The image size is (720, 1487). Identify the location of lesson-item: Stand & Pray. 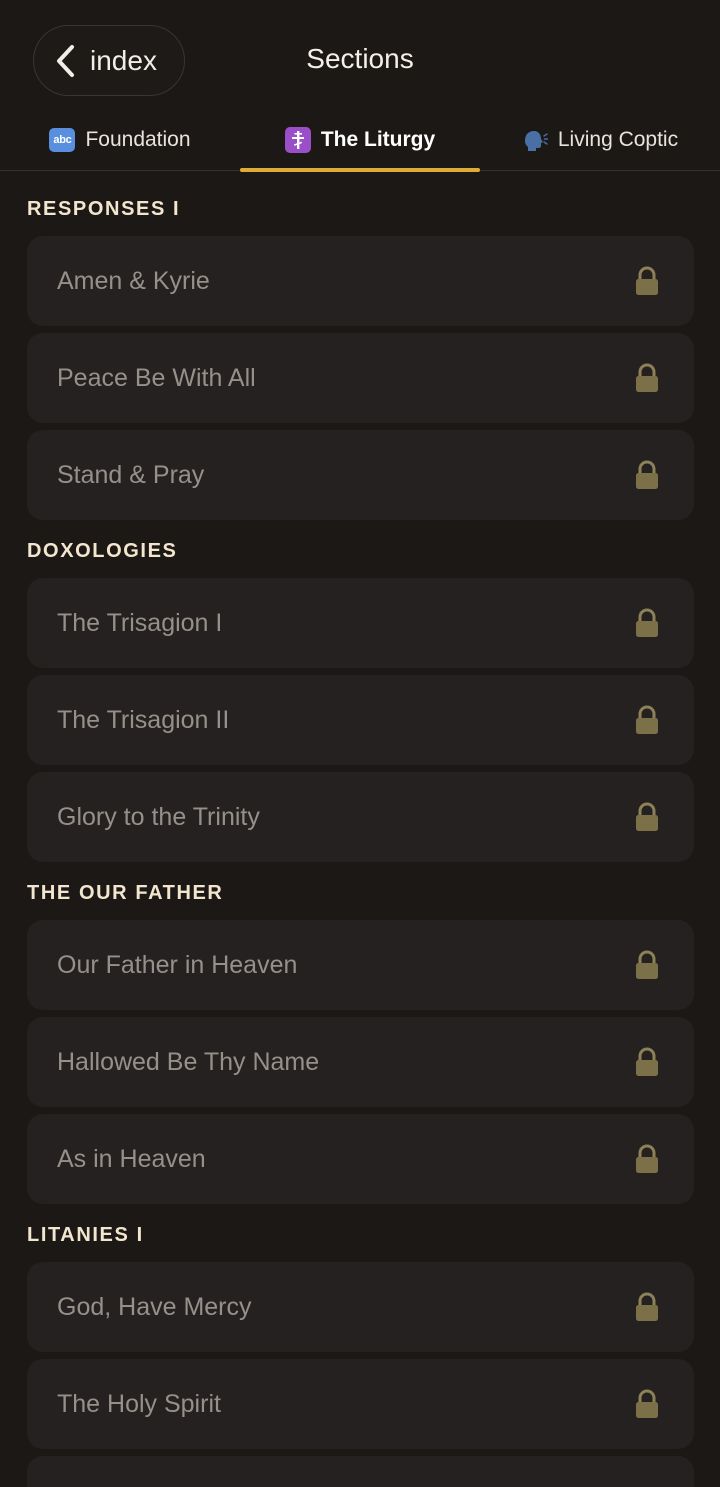
(360, 475).